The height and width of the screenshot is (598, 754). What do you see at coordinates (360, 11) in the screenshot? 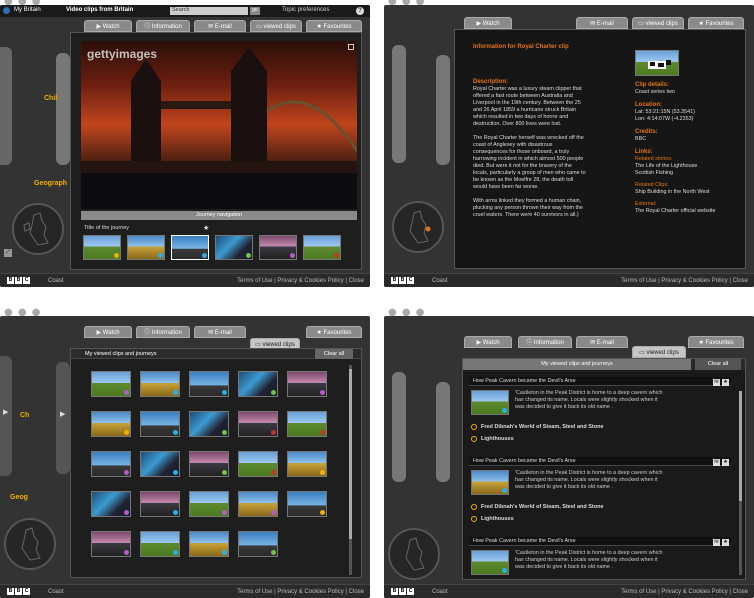
I see `help-icon: ?` at bounding box center [360, 11].